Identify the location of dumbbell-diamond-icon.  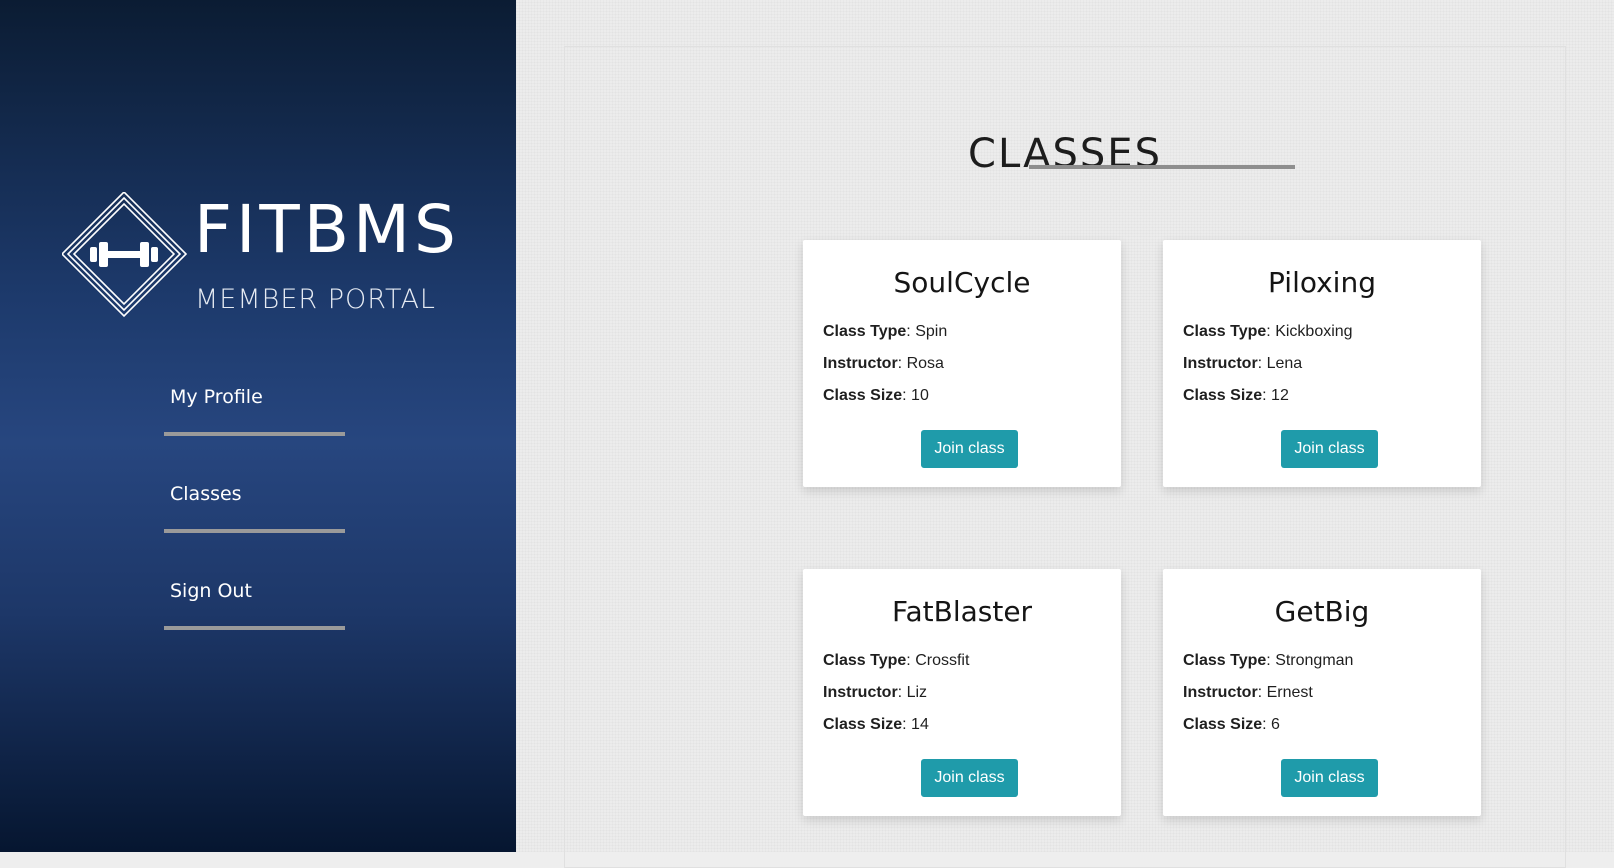
(125, 255).